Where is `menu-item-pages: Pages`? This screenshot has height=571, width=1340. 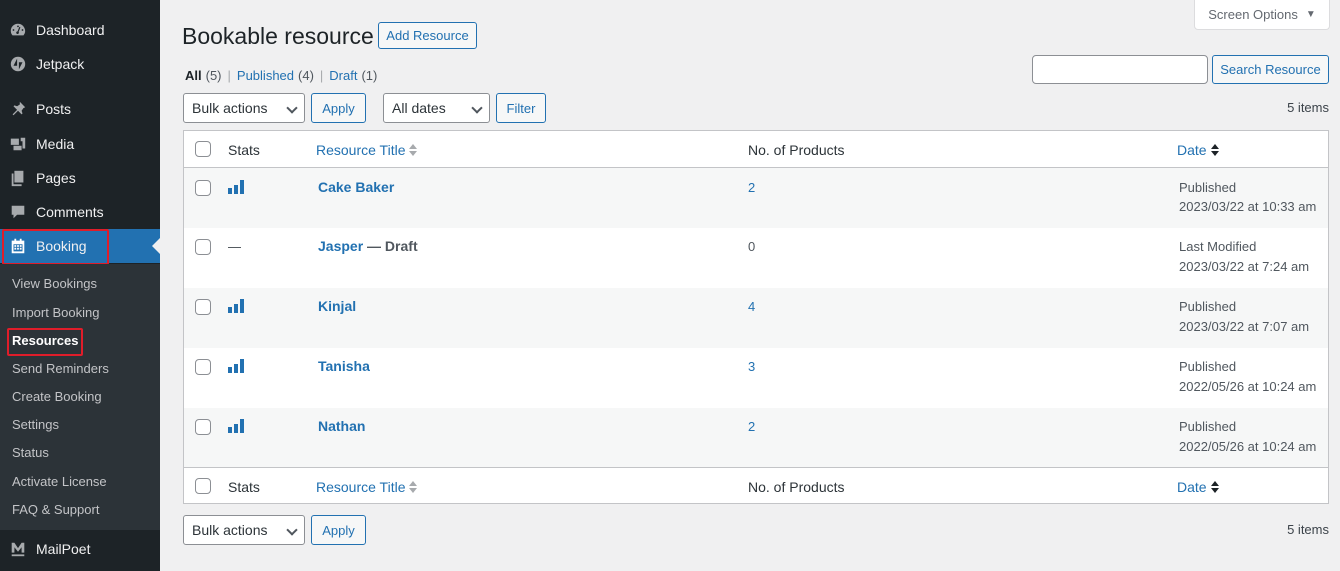
menu-item-pages: Pages is located at coordinates (80, 178).